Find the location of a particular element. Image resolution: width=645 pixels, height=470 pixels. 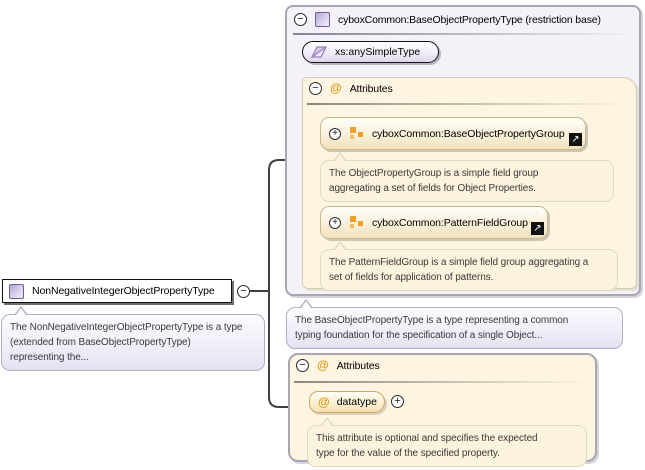

collapse-toggle-base-panel: − is located at coordinates (300, 19).